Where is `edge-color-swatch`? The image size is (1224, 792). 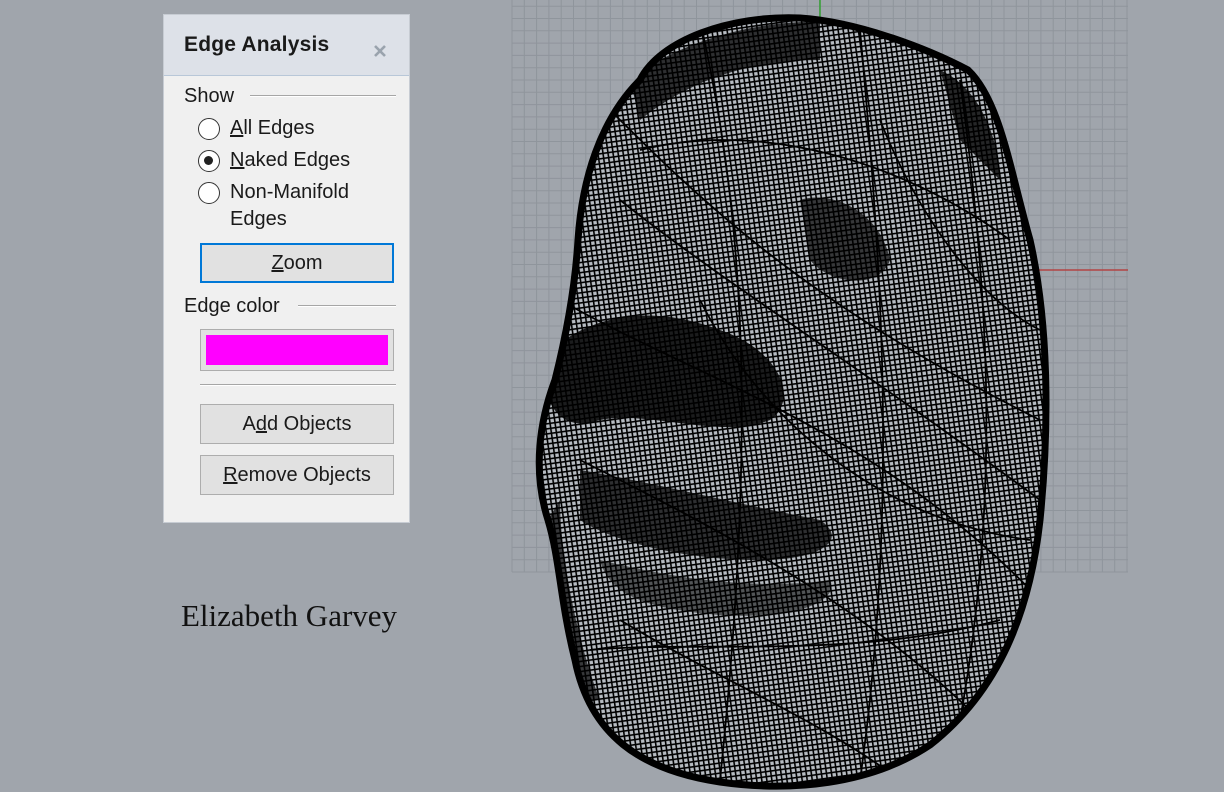 edge-color-swatch is located at coordinates (297, 350).